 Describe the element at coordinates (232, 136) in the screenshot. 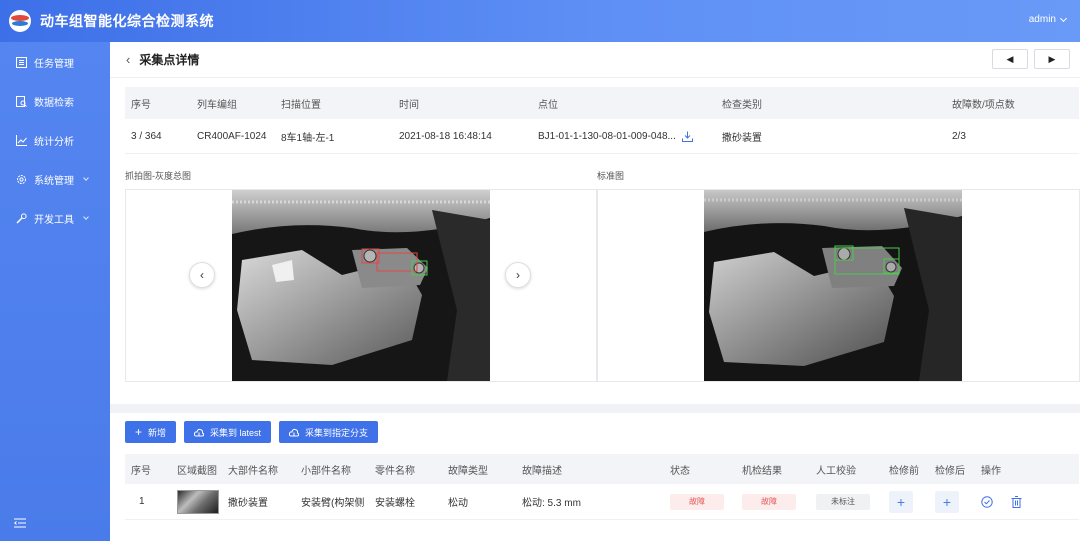

I see `info-train: CR400AF-1024` at that location.